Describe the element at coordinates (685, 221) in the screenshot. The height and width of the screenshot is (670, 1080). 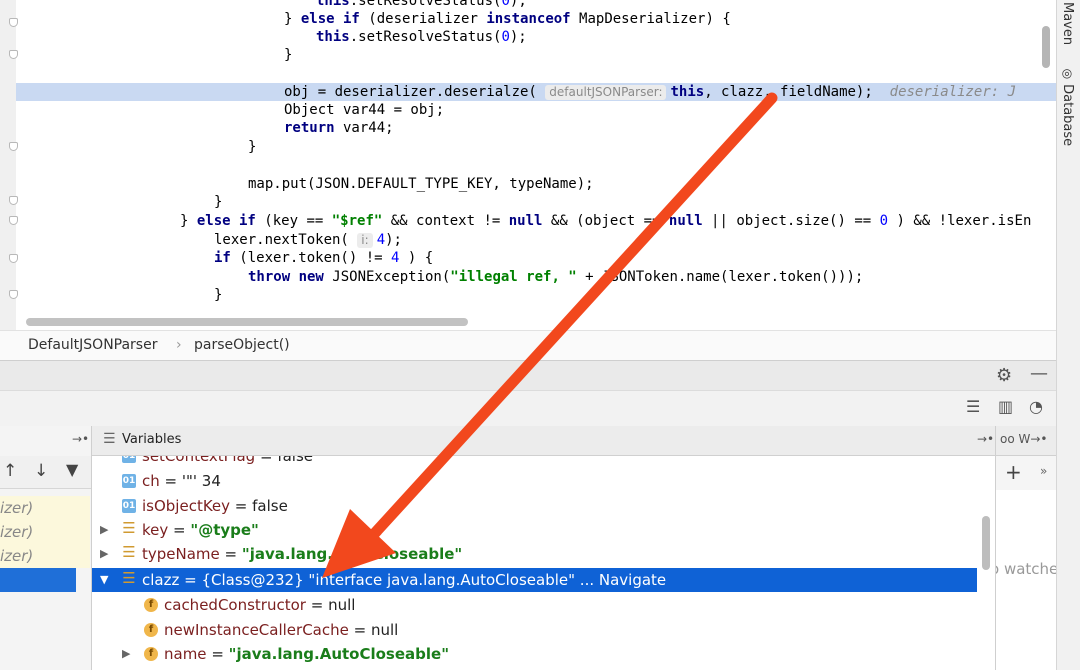
I see `code-token: null` at that location.